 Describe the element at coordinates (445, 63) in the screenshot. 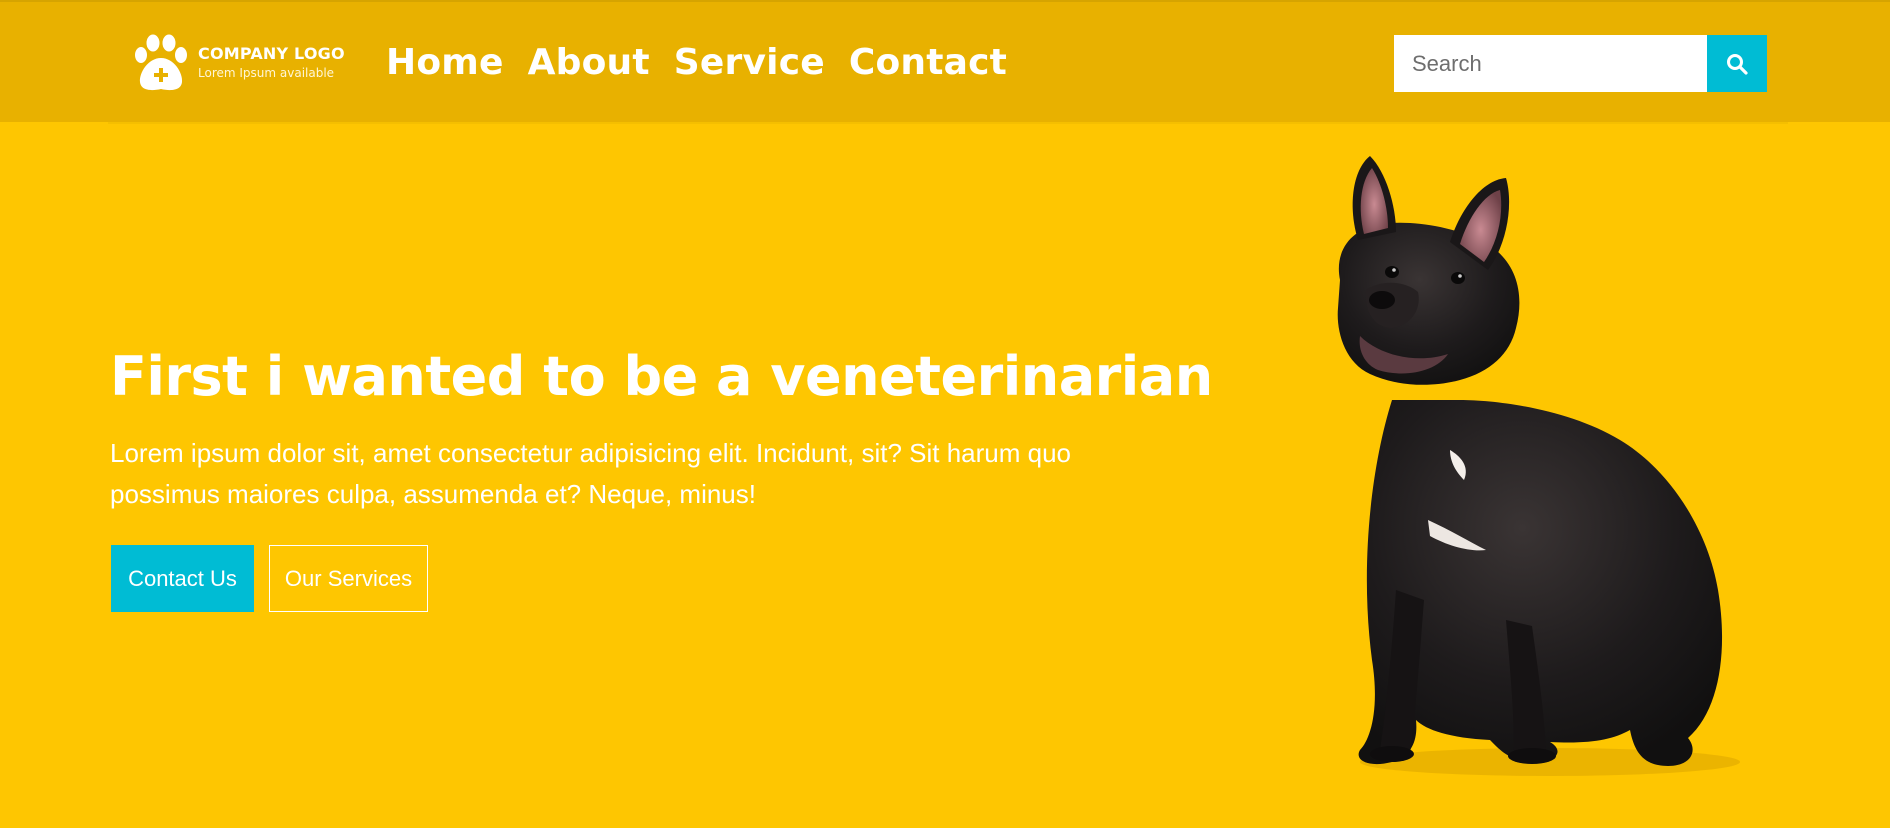

I see `nav-home-link: Home` at that location.